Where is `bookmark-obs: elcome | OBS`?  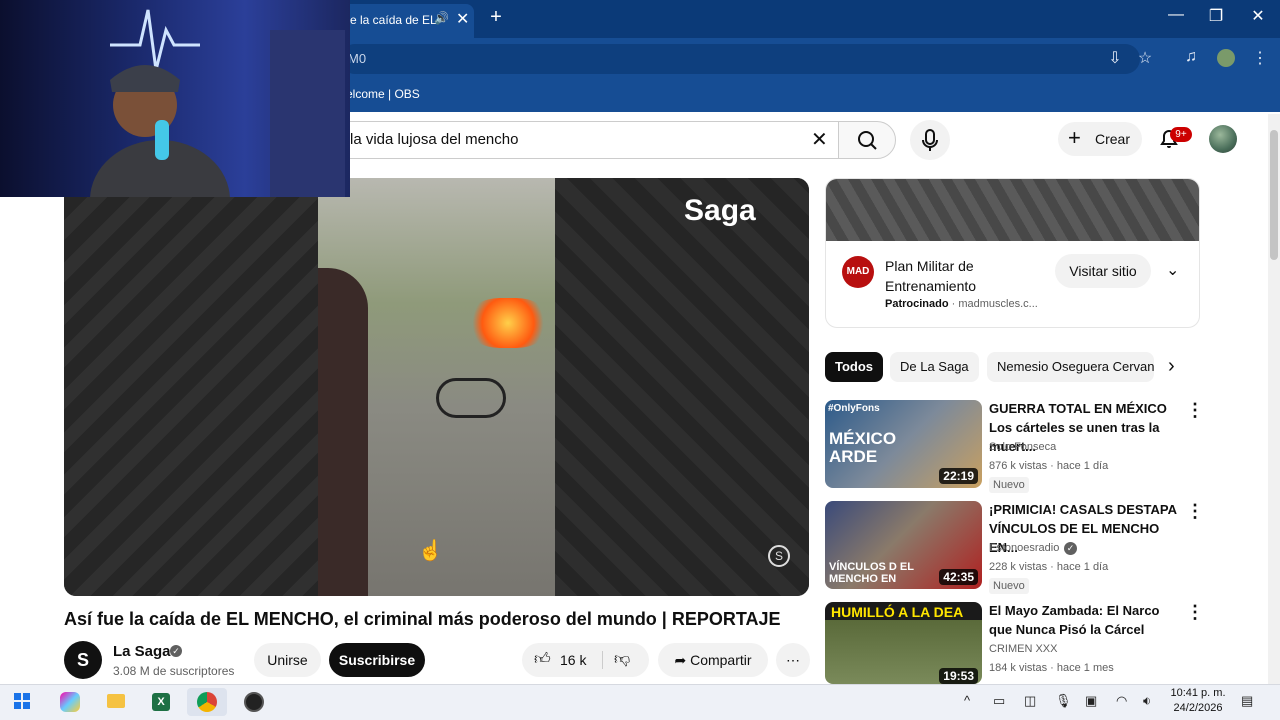 bookmark-obs: elcome | OBS is located at coordinates (383, 94).